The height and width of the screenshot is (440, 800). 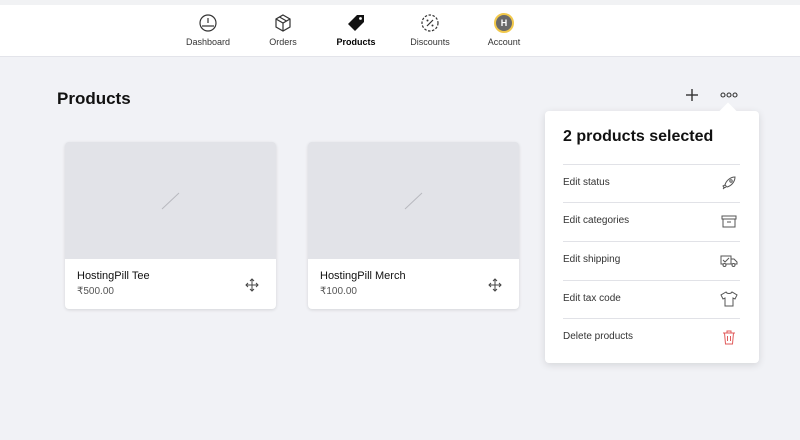 I want to click on nav-label: Products, so click(x=356, y=42).